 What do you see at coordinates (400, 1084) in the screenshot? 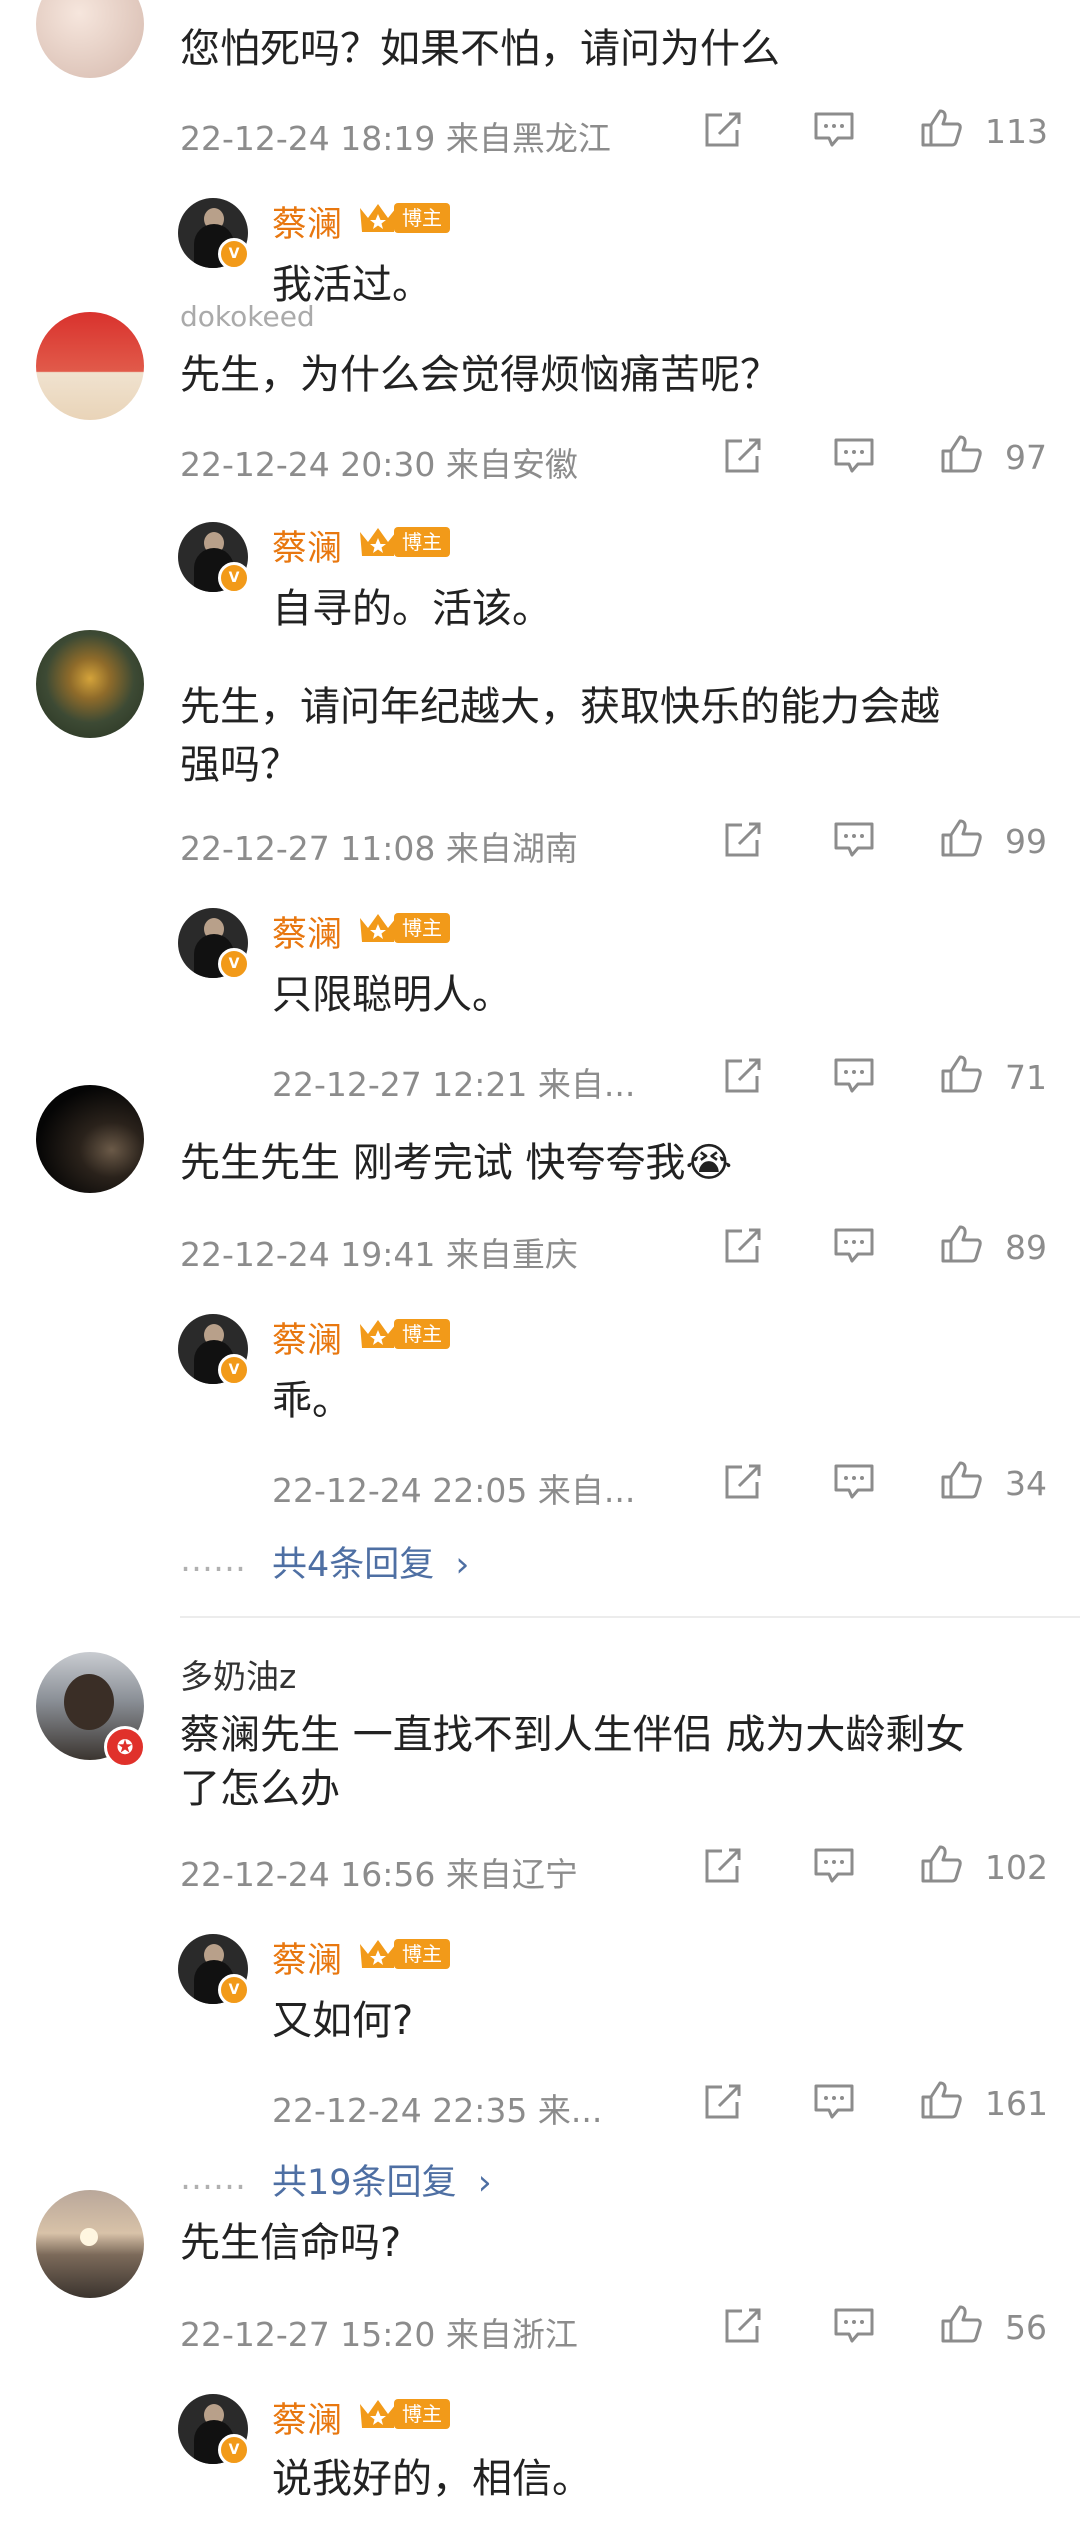
I see `reply-time: 22-12-27 12:21` at bounding box center [400, 1084].